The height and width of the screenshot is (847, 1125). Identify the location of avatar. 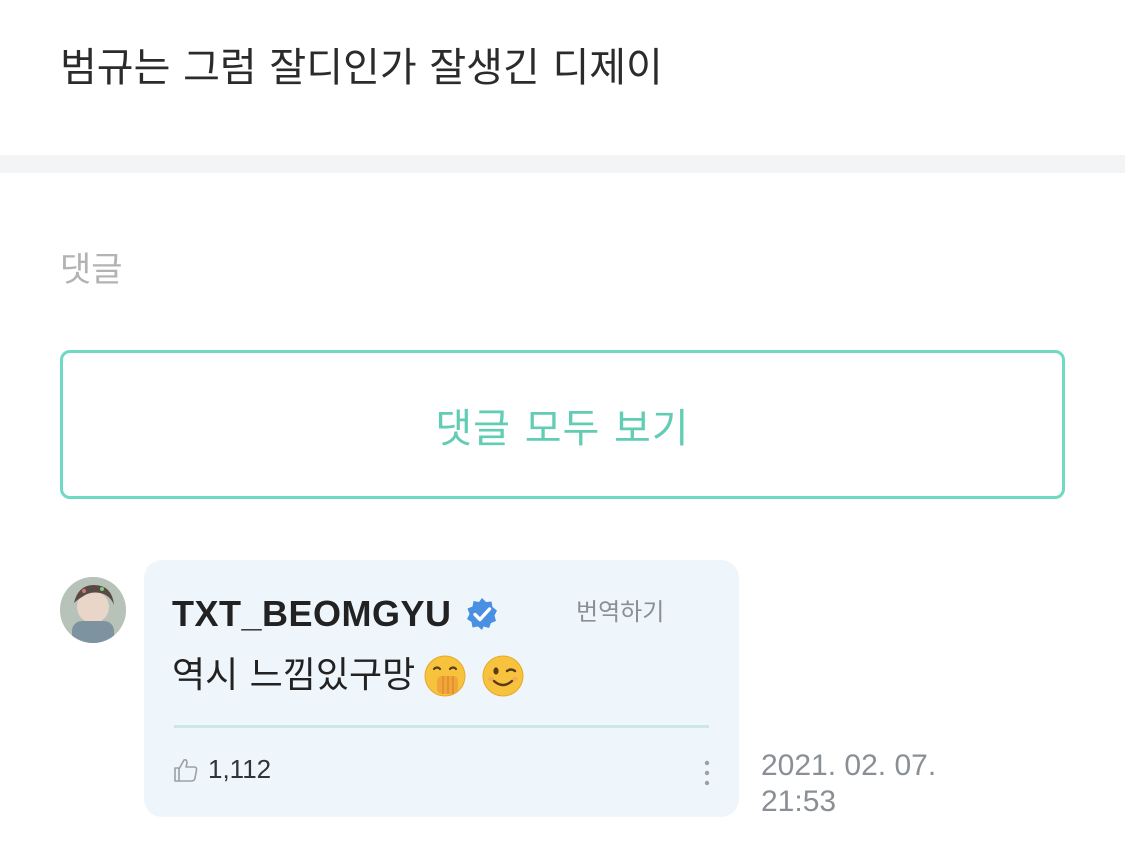
(93, 610).